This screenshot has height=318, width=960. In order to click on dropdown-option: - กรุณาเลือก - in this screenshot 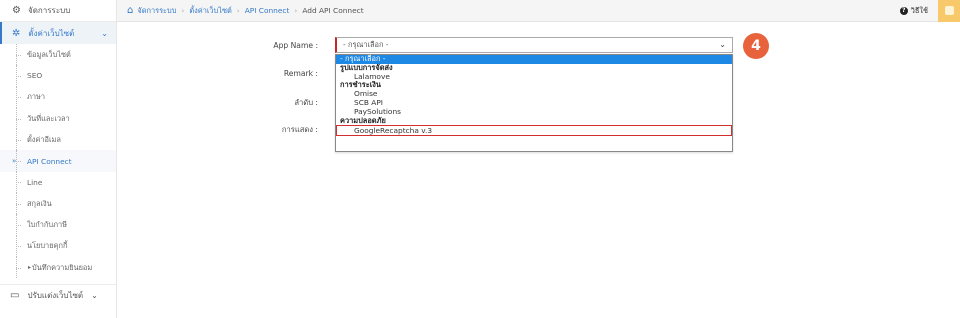, I will do `click(534, 59)`.